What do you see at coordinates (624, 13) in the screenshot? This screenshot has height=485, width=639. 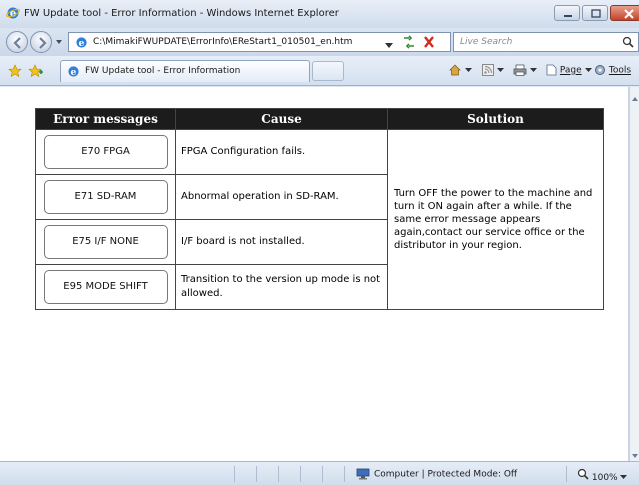 I see `close-button` at bounding box center [624, 13].